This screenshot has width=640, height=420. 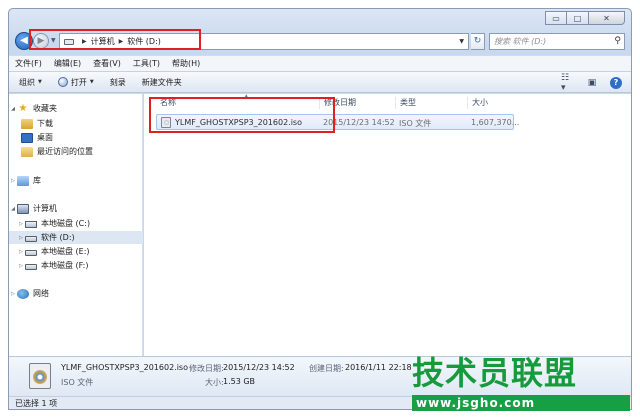 What do you see at coordinates (77, 382) in the screenshot?
I see `details-file-type: ISO 文件` at bounding box center [77, 382].